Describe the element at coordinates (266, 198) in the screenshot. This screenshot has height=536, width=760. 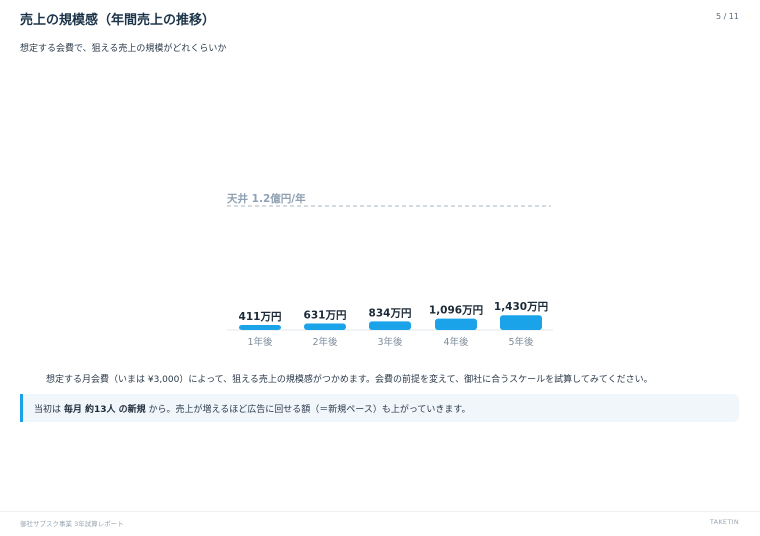
I see `ceiling-label: 天井 1.2億円/年` at that location.